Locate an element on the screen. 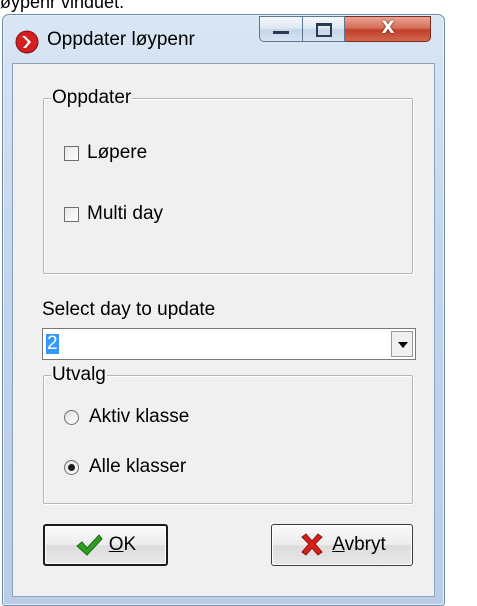  day-select-combobox: 2 is located at coordinates (229, 344).